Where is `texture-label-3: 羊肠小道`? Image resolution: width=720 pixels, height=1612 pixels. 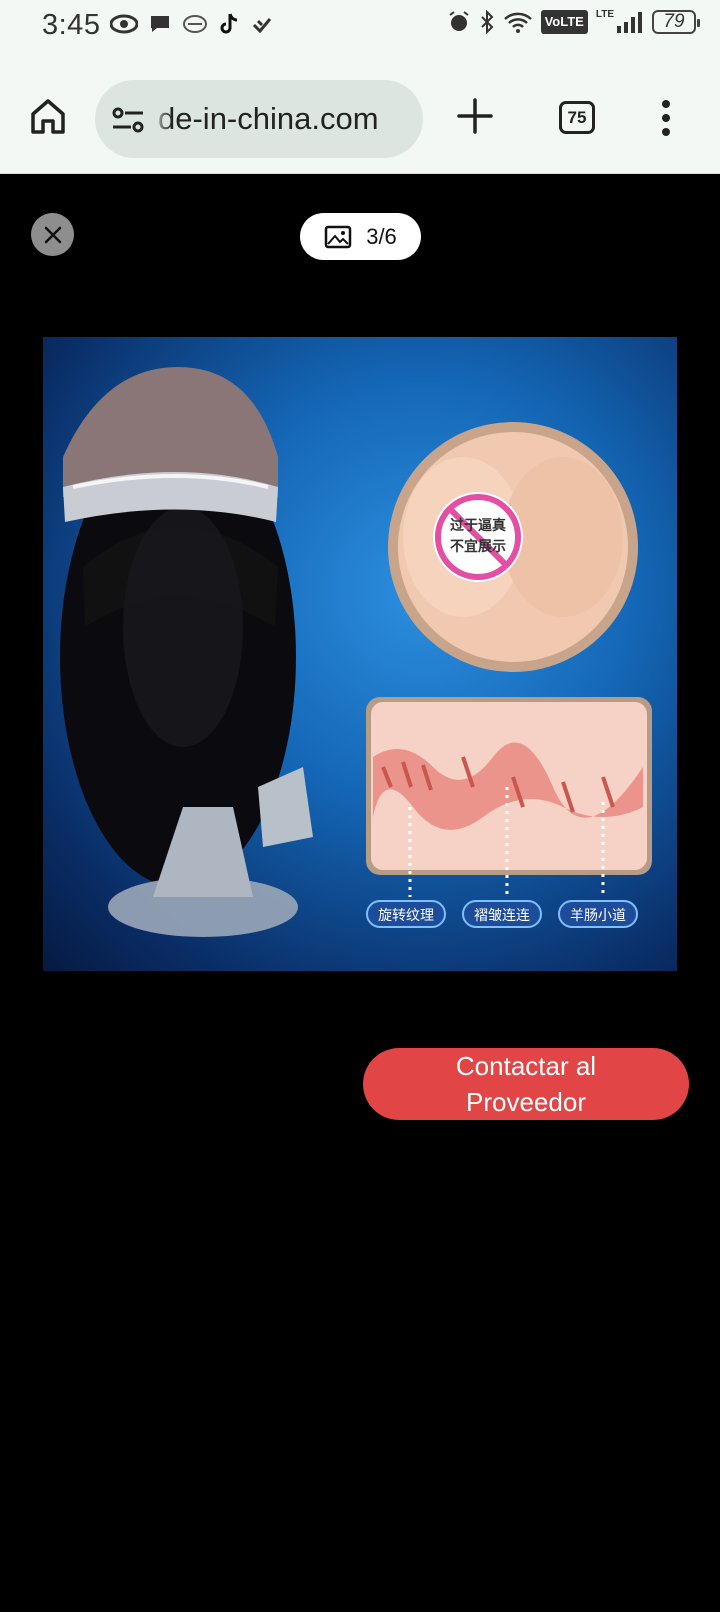
texture-label-3: 羊肠小道 is located at coordinates (598, 916).